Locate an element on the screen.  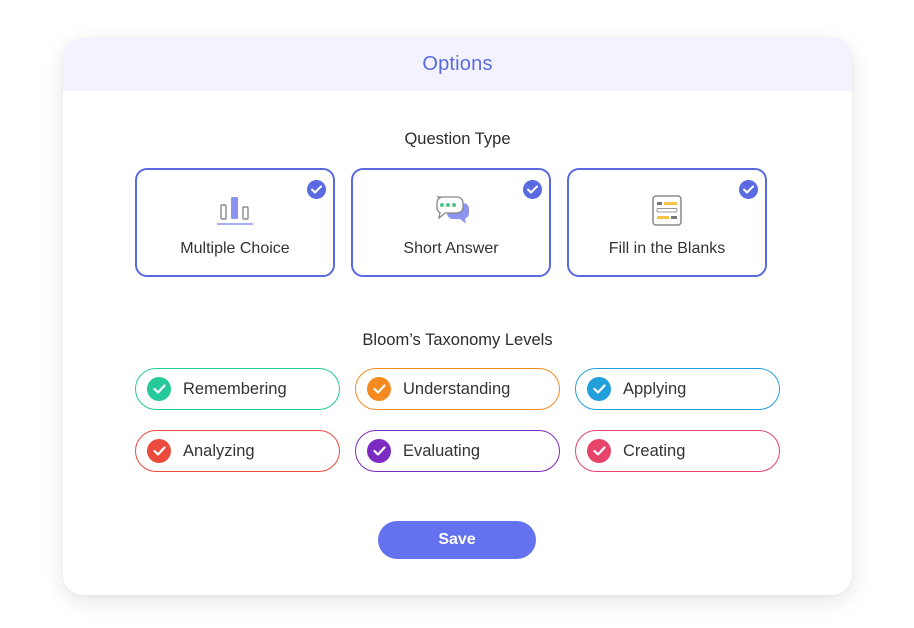
bar-chart-icon is located at coordinates (235, 211).